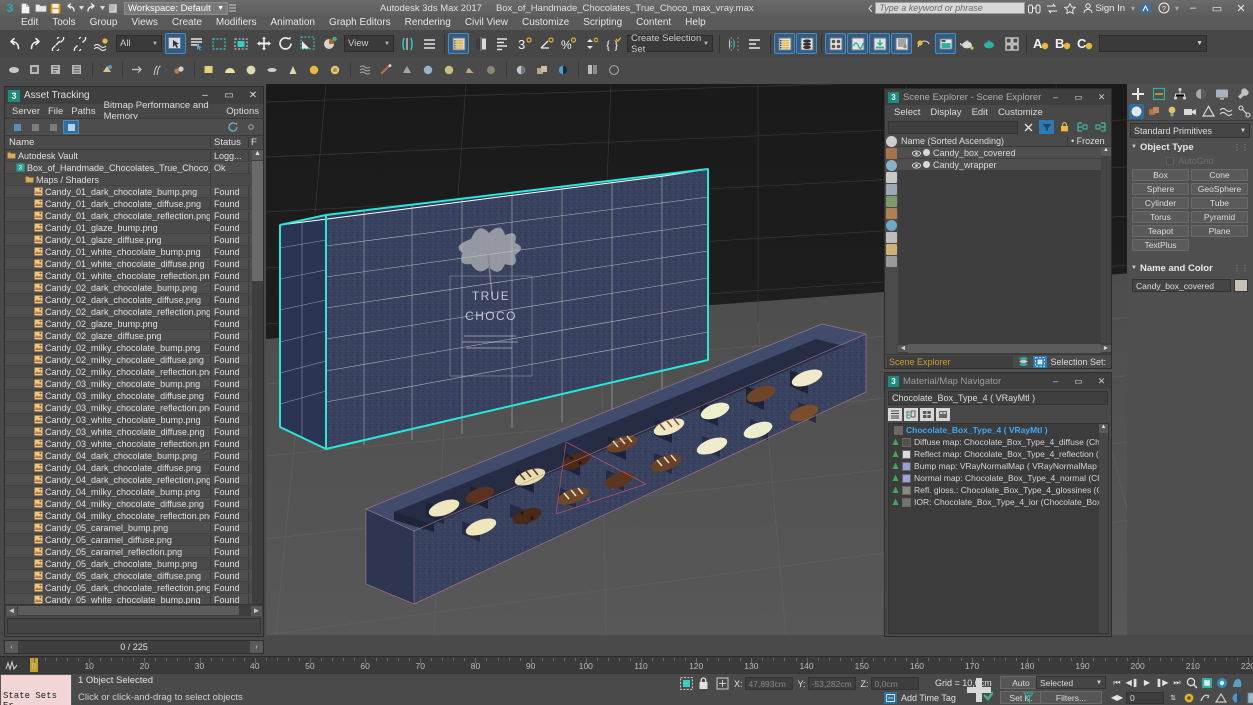 Image resolution: width=1253 pixels, height=705 pixels. Describe the element at coordinates (670, 44) in the screenshot. I see `create-selection-set-dropdown: Create Selection Set ▼` at that location.